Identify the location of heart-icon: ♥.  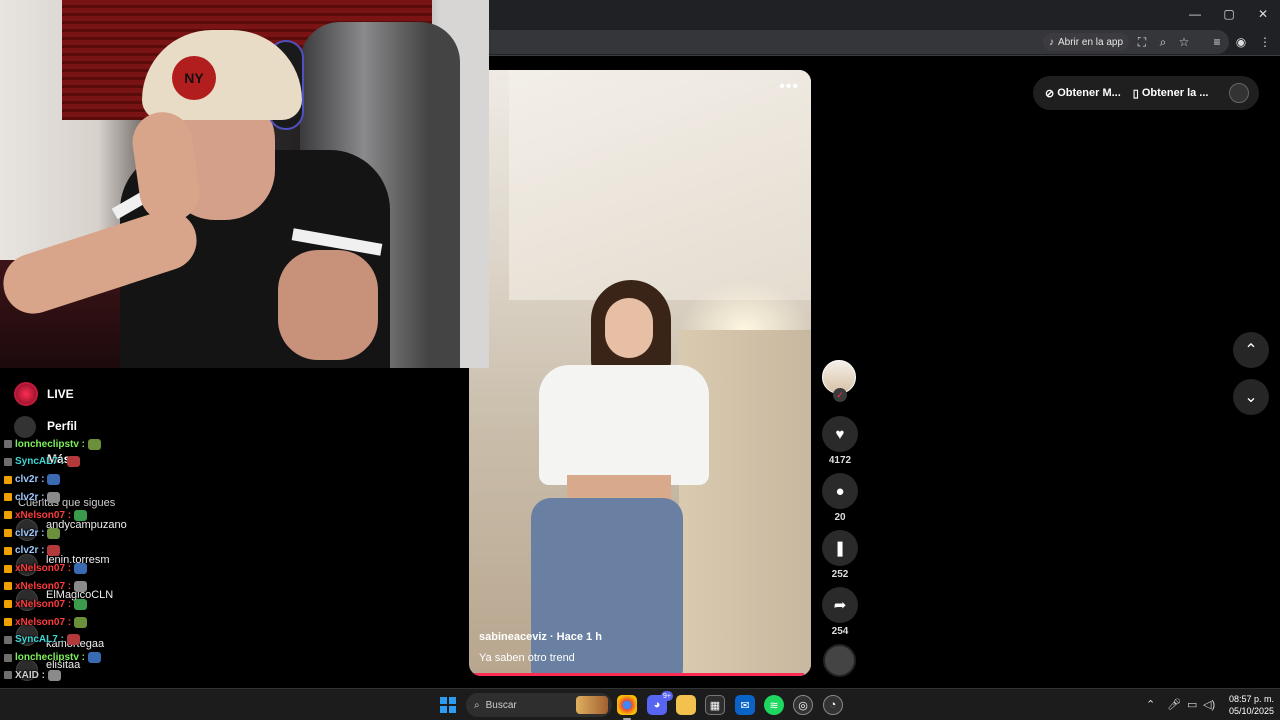
(840, 434).